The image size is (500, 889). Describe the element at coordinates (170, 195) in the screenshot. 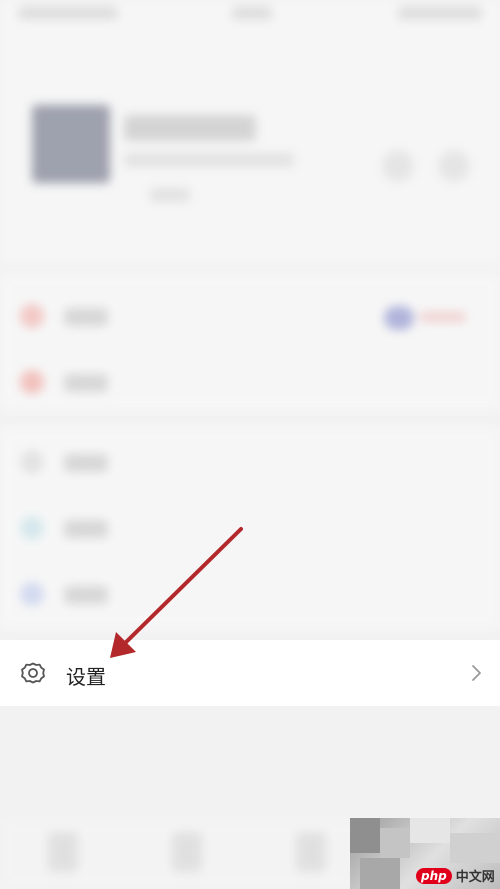

I see `profile-extra-blurred` at that location.